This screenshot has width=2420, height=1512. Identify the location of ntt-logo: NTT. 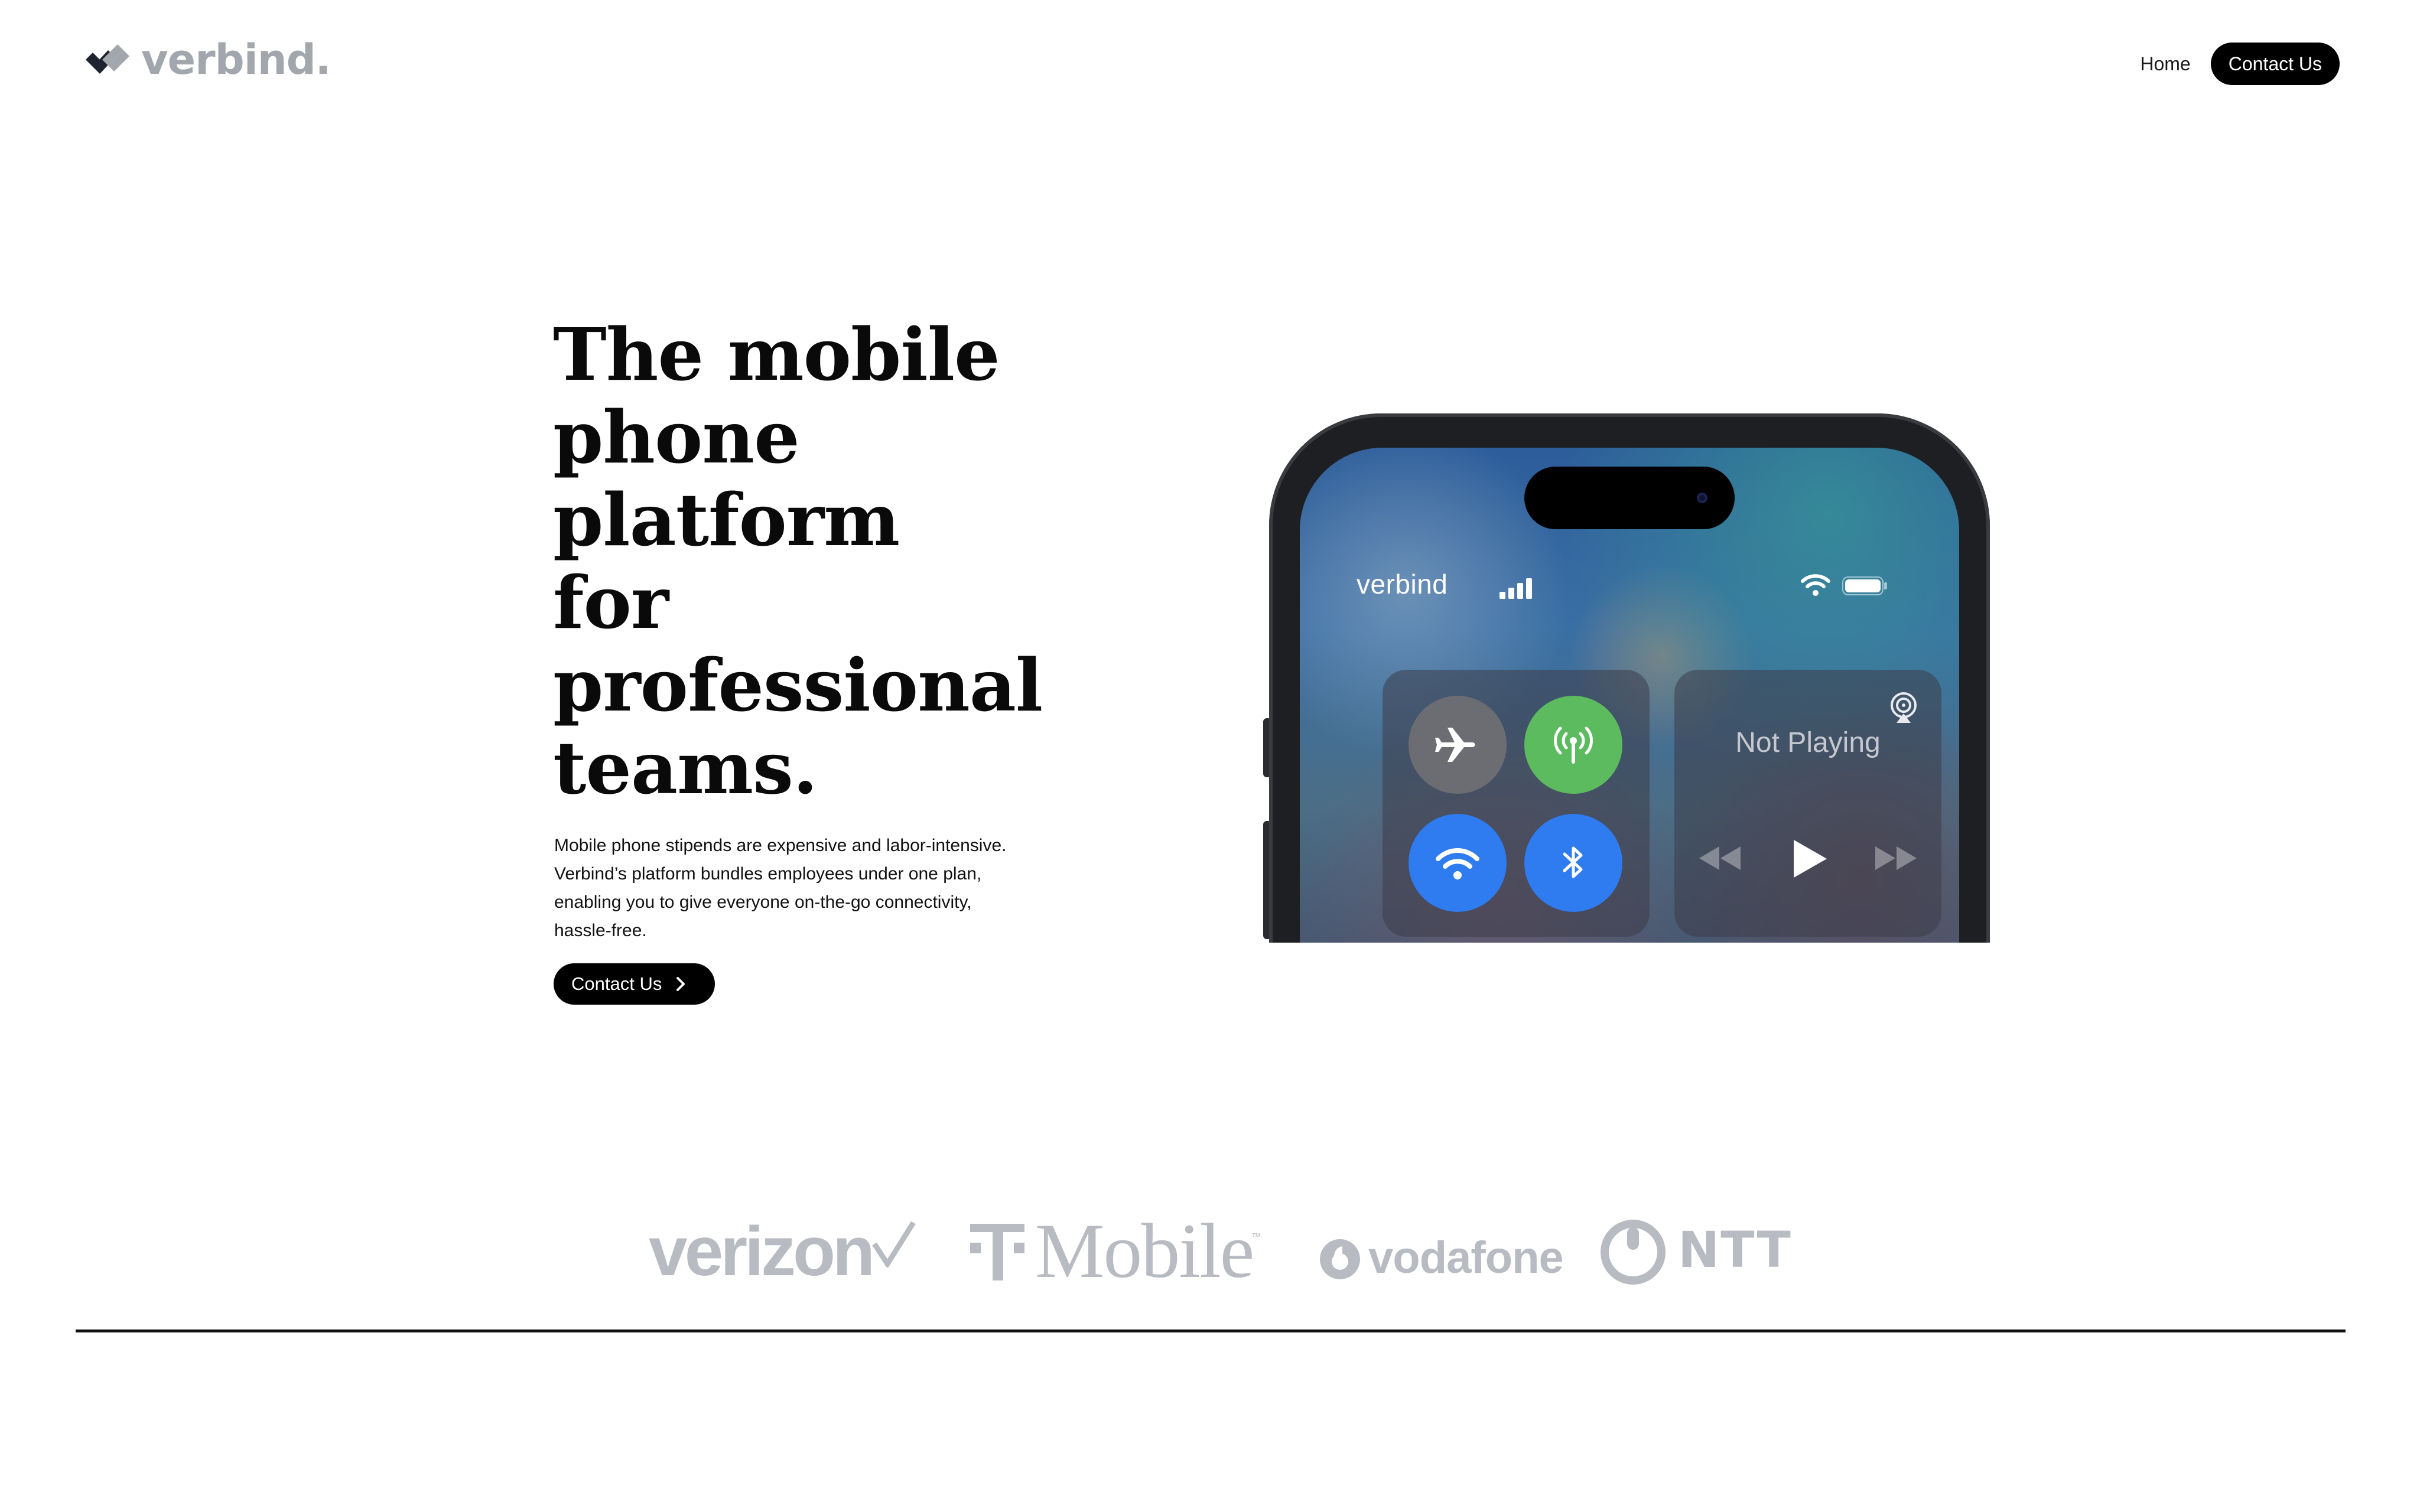
(1735, 1250).